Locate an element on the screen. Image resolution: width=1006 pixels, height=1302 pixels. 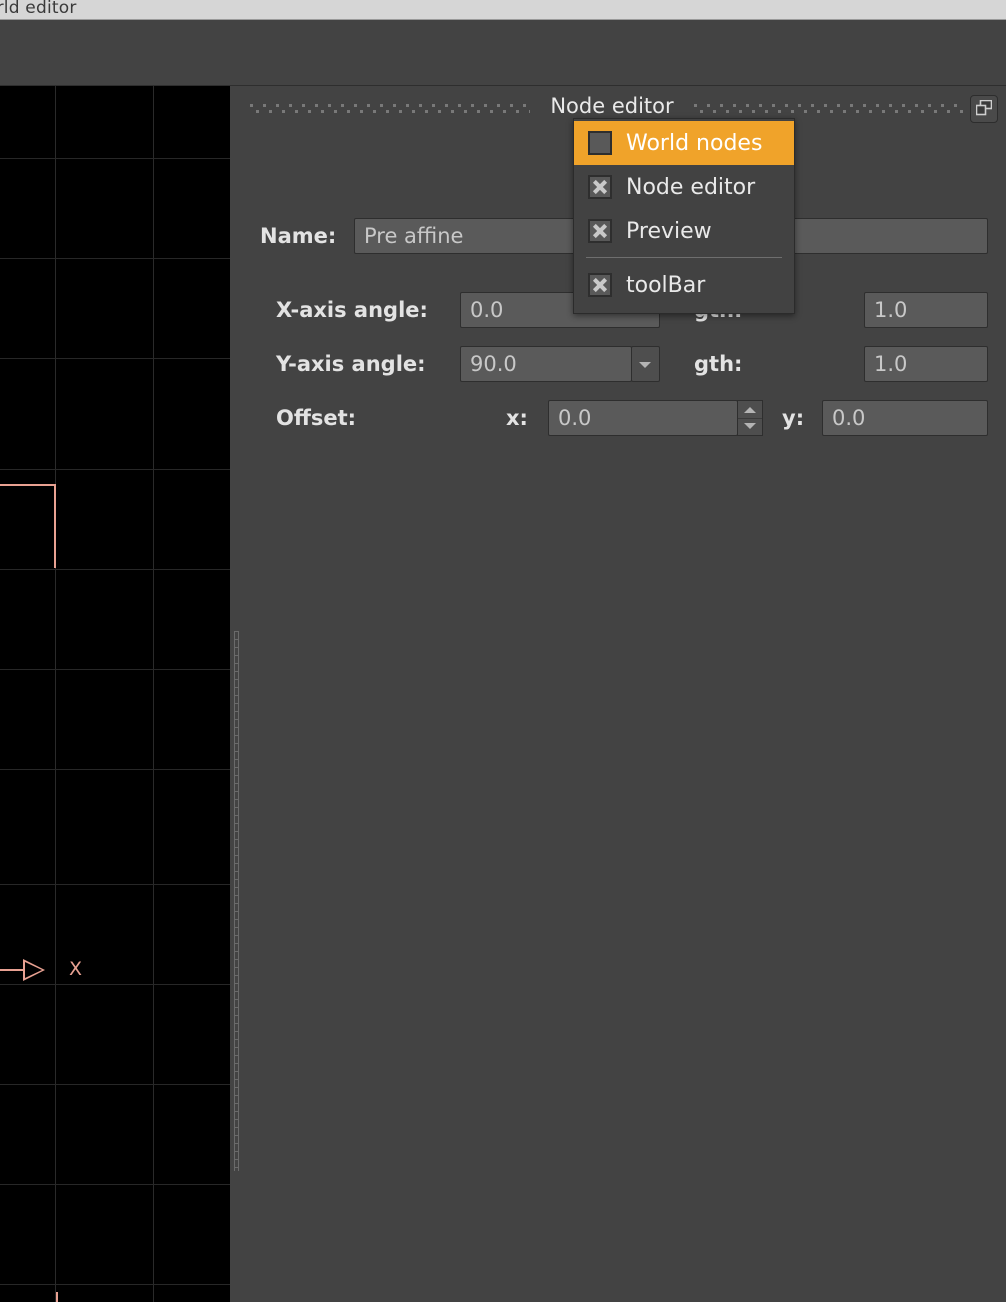
menu-item-label: toolBar is located at coordinates (666, 285).